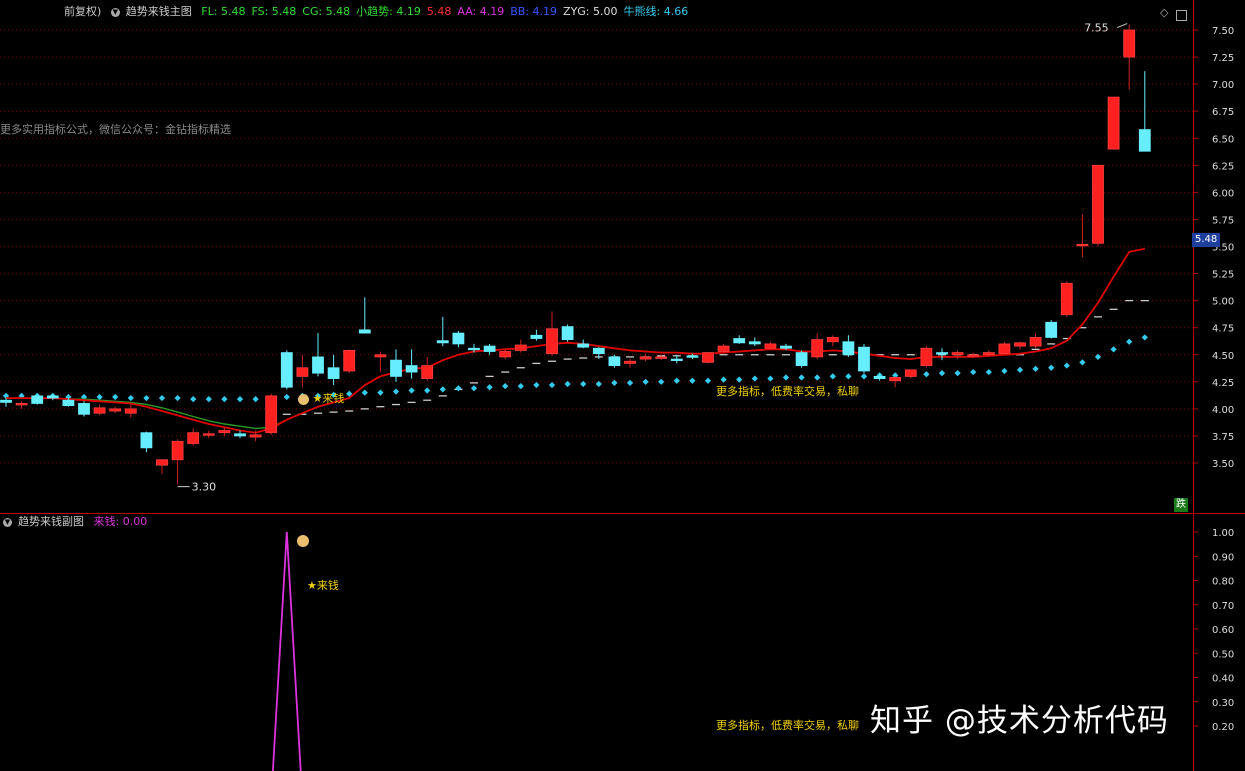  I want to click on high-pointer, so click(1122, 26).